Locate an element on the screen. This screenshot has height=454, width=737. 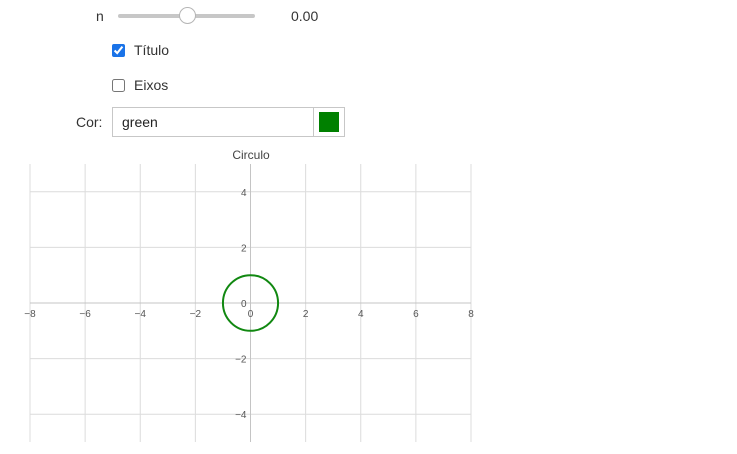
plot-title: Circulo is located at coordinates (251, 155).